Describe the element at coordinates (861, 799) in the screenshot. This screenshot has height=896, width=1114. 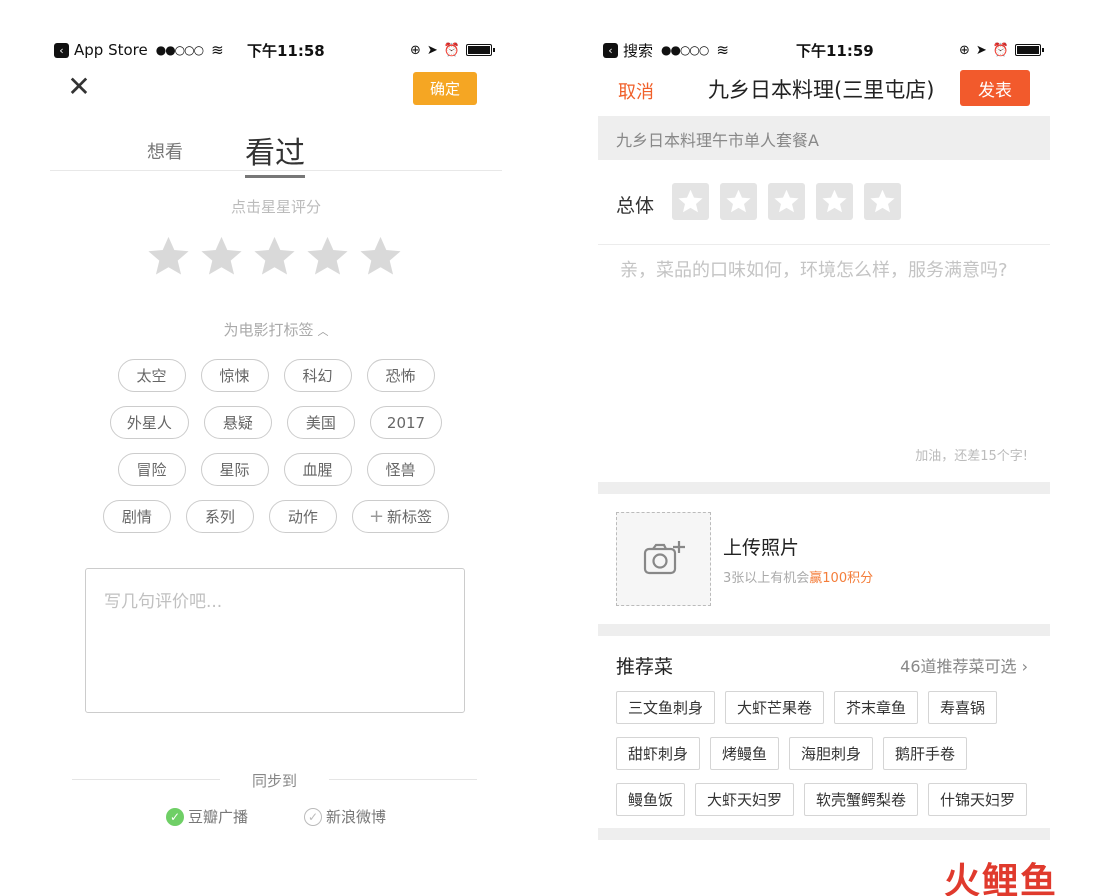
I see `dish-chip: 软壳蟹鳄梨卷` at that location.